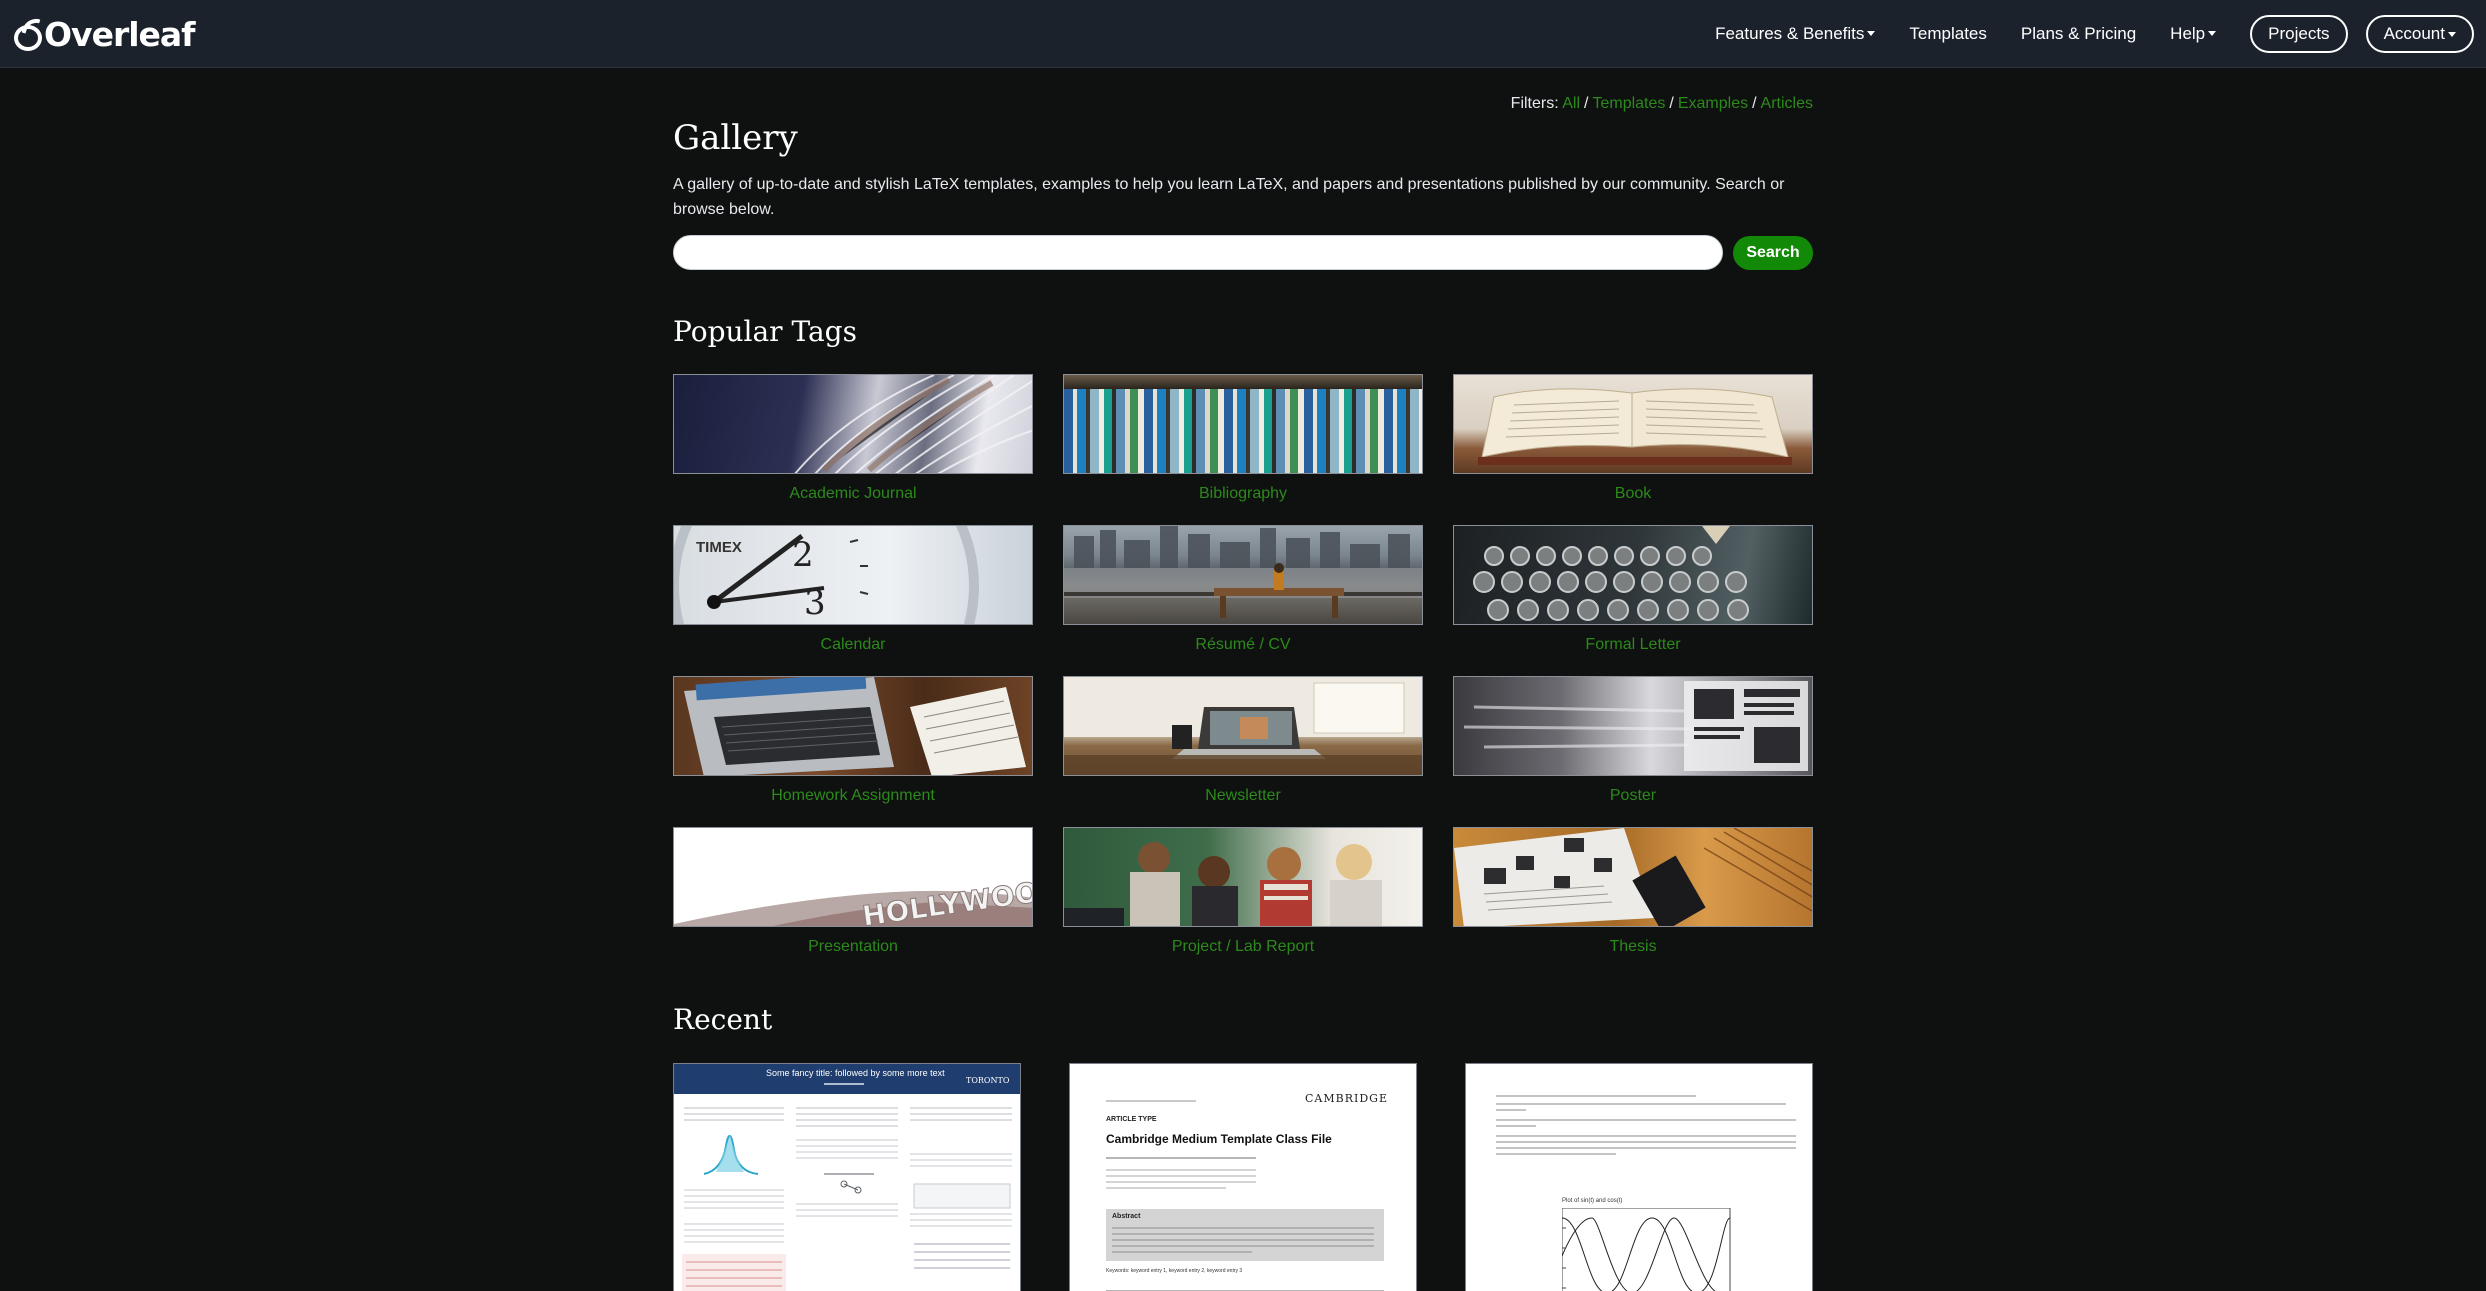 The height and width of the screenshot is (1291, 2486). Describe the element at coordinates (723, 1019) in the screenshot. I see `recent-heading: Recent` at that location.